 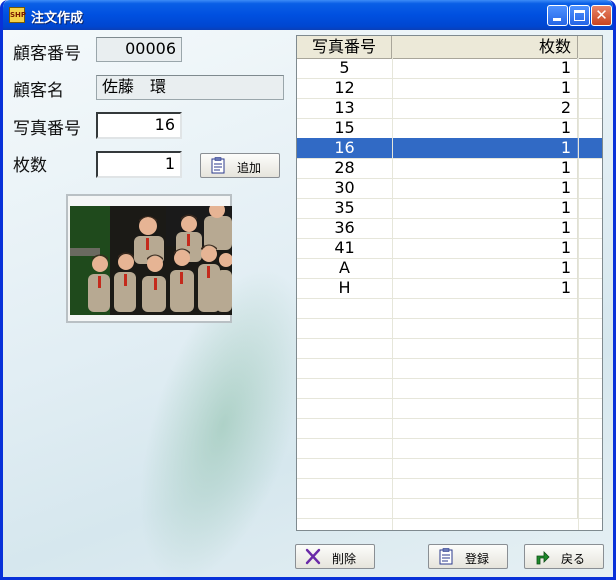 I want to click on table-row: 28 1, so click(x=449, y=168).